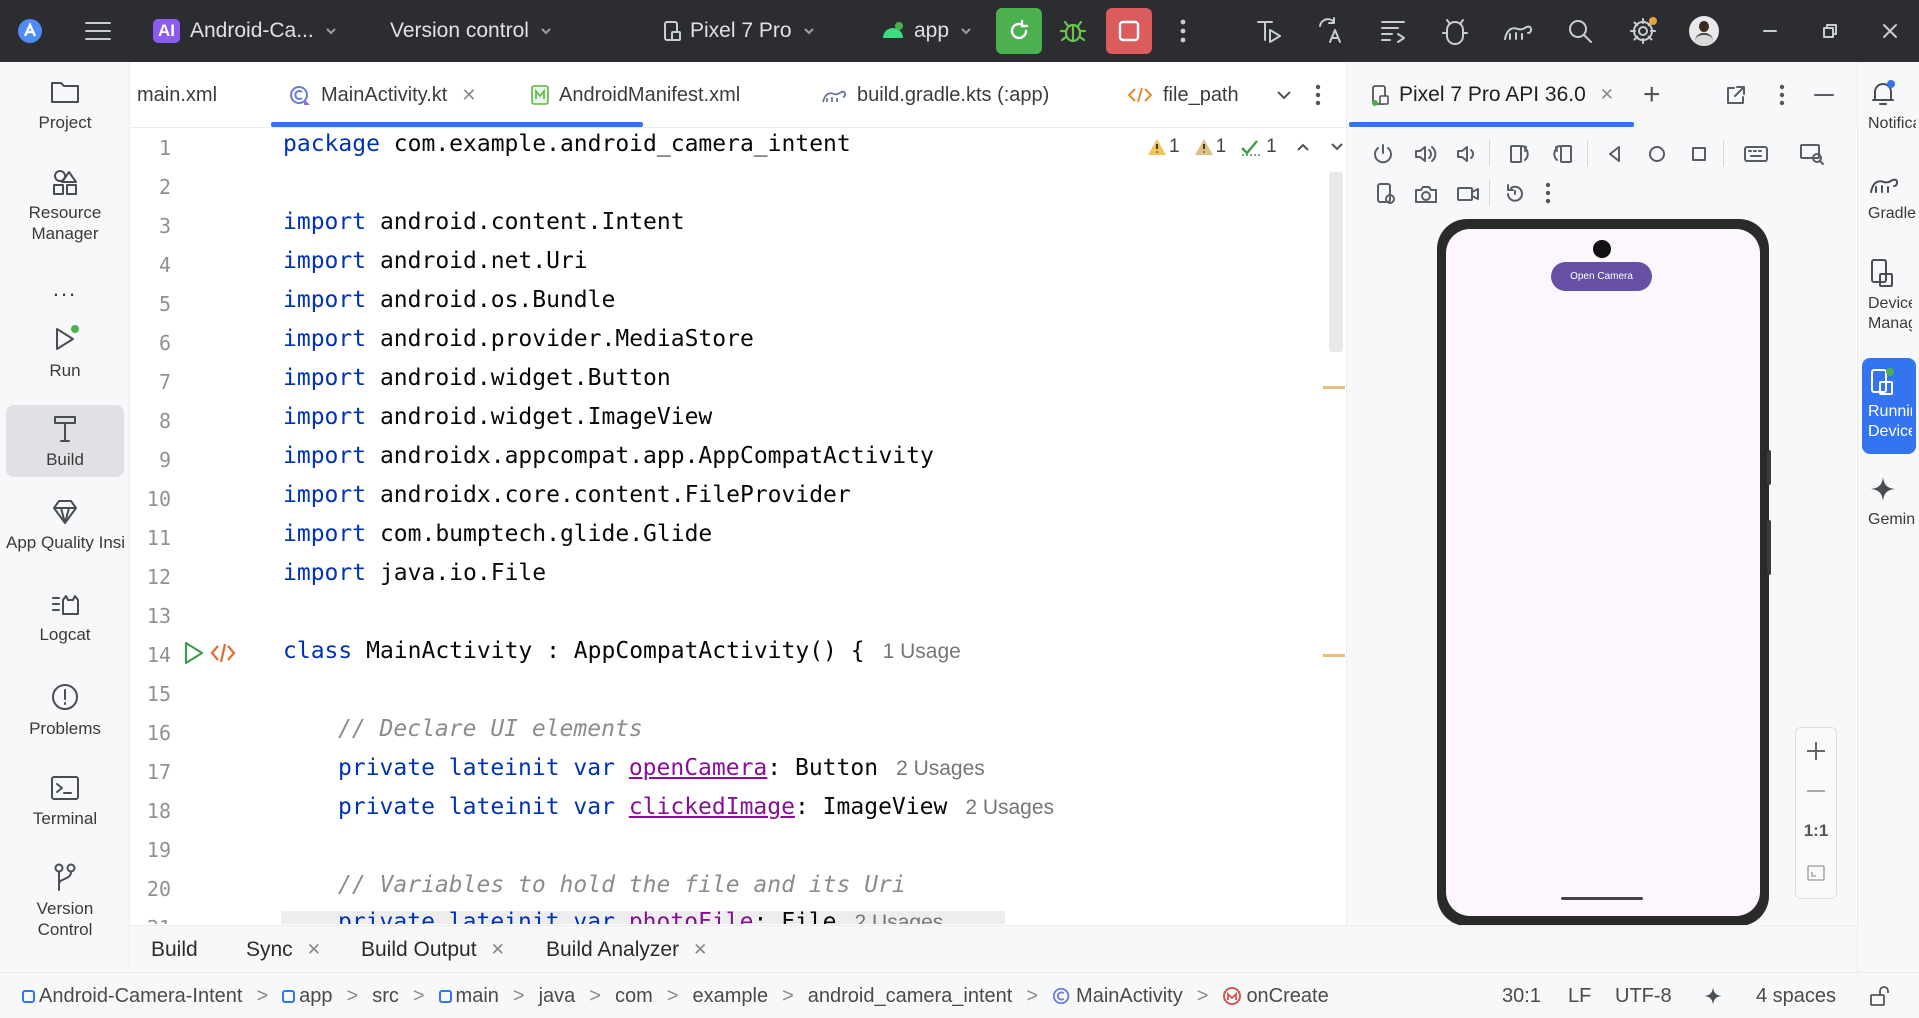  Describe the element at coordinates (1515, 194) in the screenshot. I see `snapshot-reset-icon` at that location.